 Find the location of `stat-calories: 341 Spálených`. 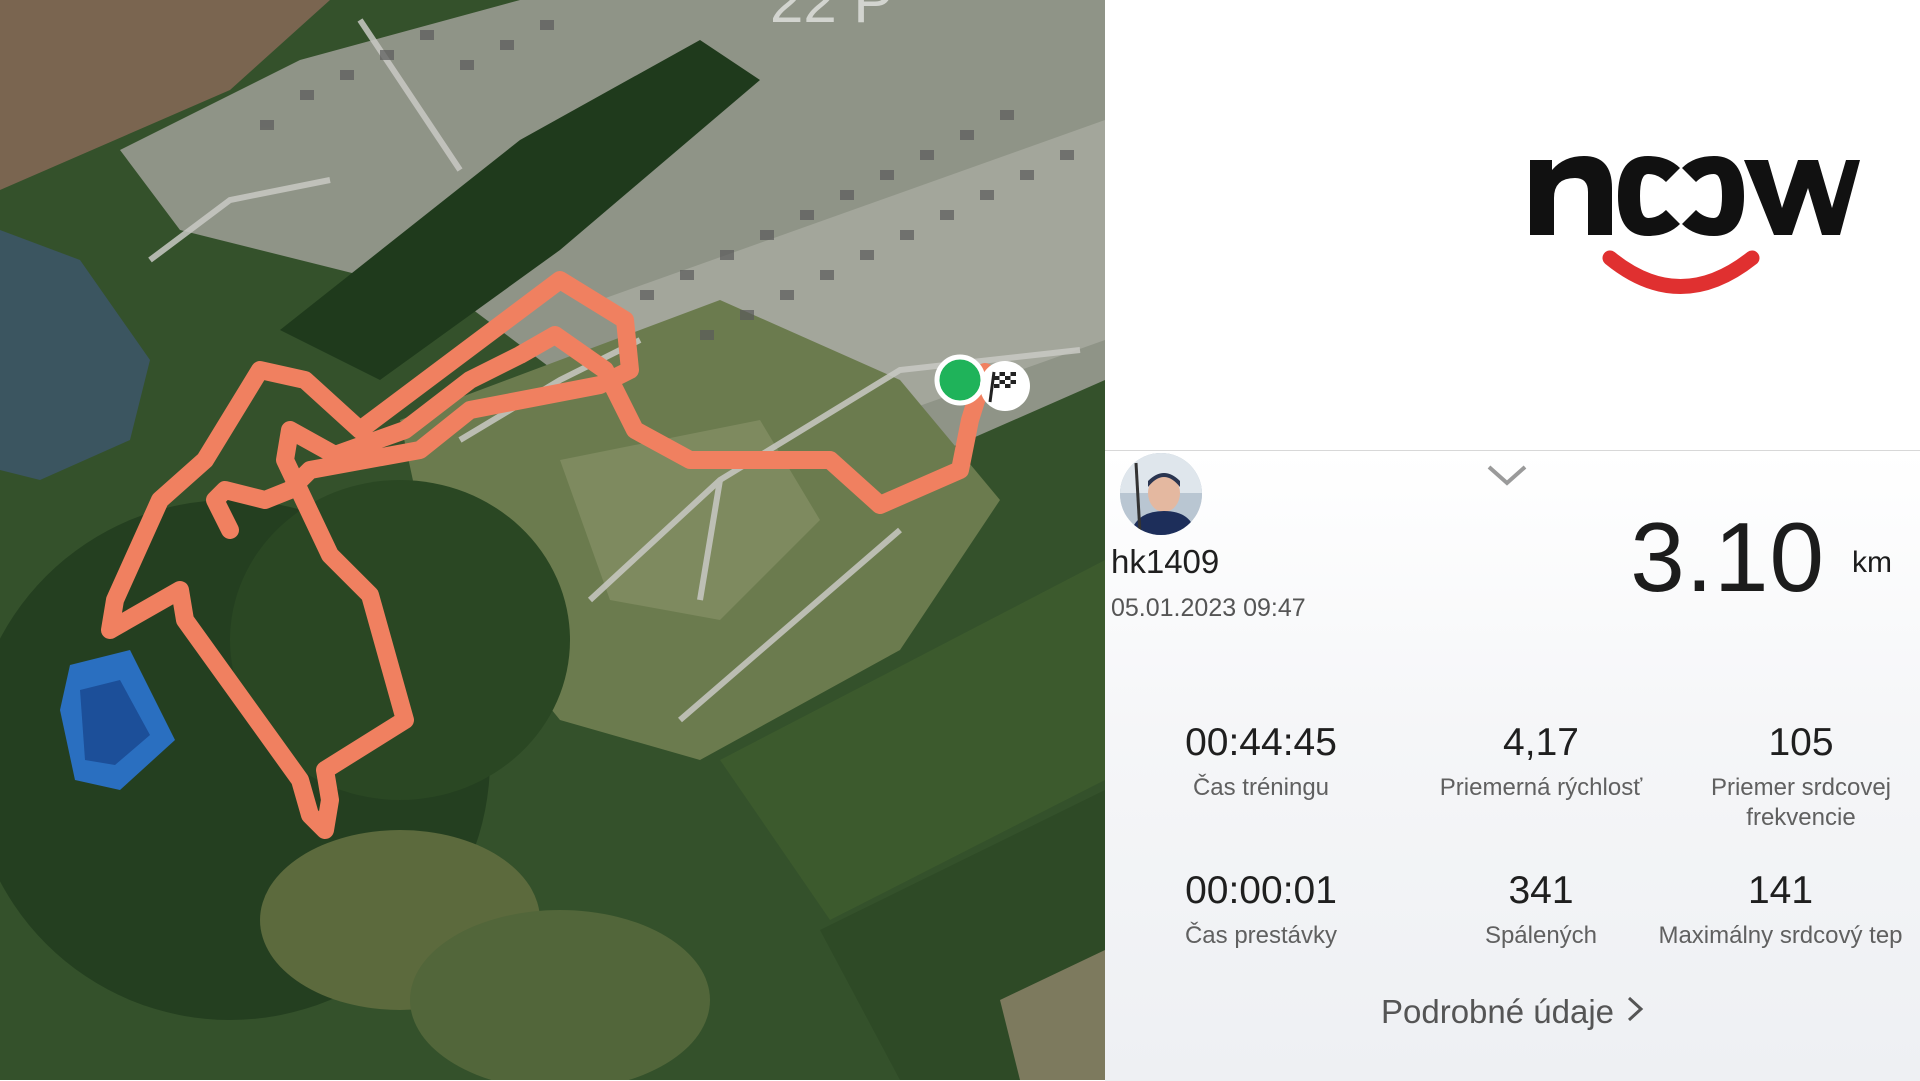

stat-calories: 341 Spálených is located at coordinates (1541, 910).